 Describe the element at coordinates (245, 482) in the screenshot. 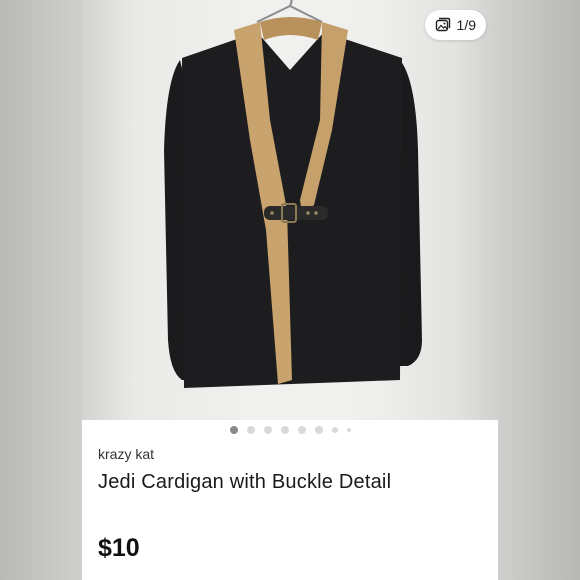

I see `listing-title: Jedi Cardigan with Buckle Detail` at that location.